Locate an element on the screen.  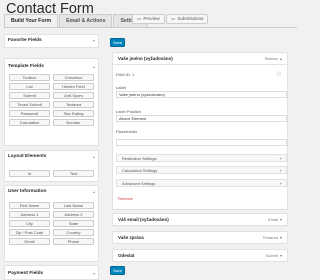
field-type-label: Submit is located at coordinates (271, 255).